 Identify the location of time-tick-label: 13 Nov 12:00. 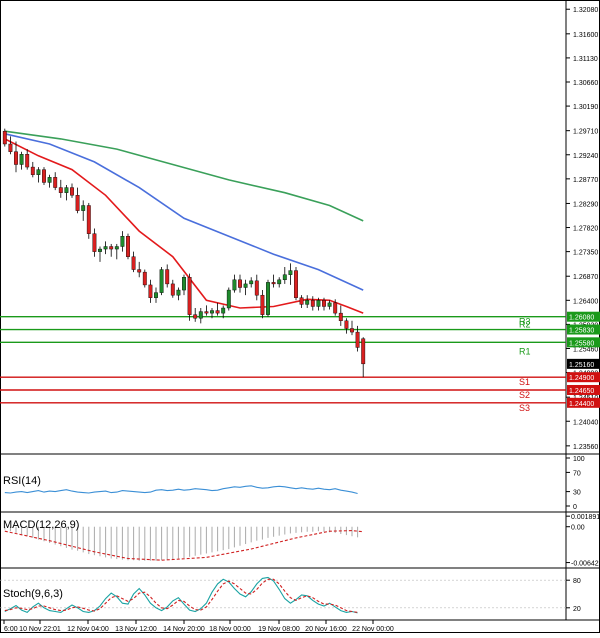
(136, 629).